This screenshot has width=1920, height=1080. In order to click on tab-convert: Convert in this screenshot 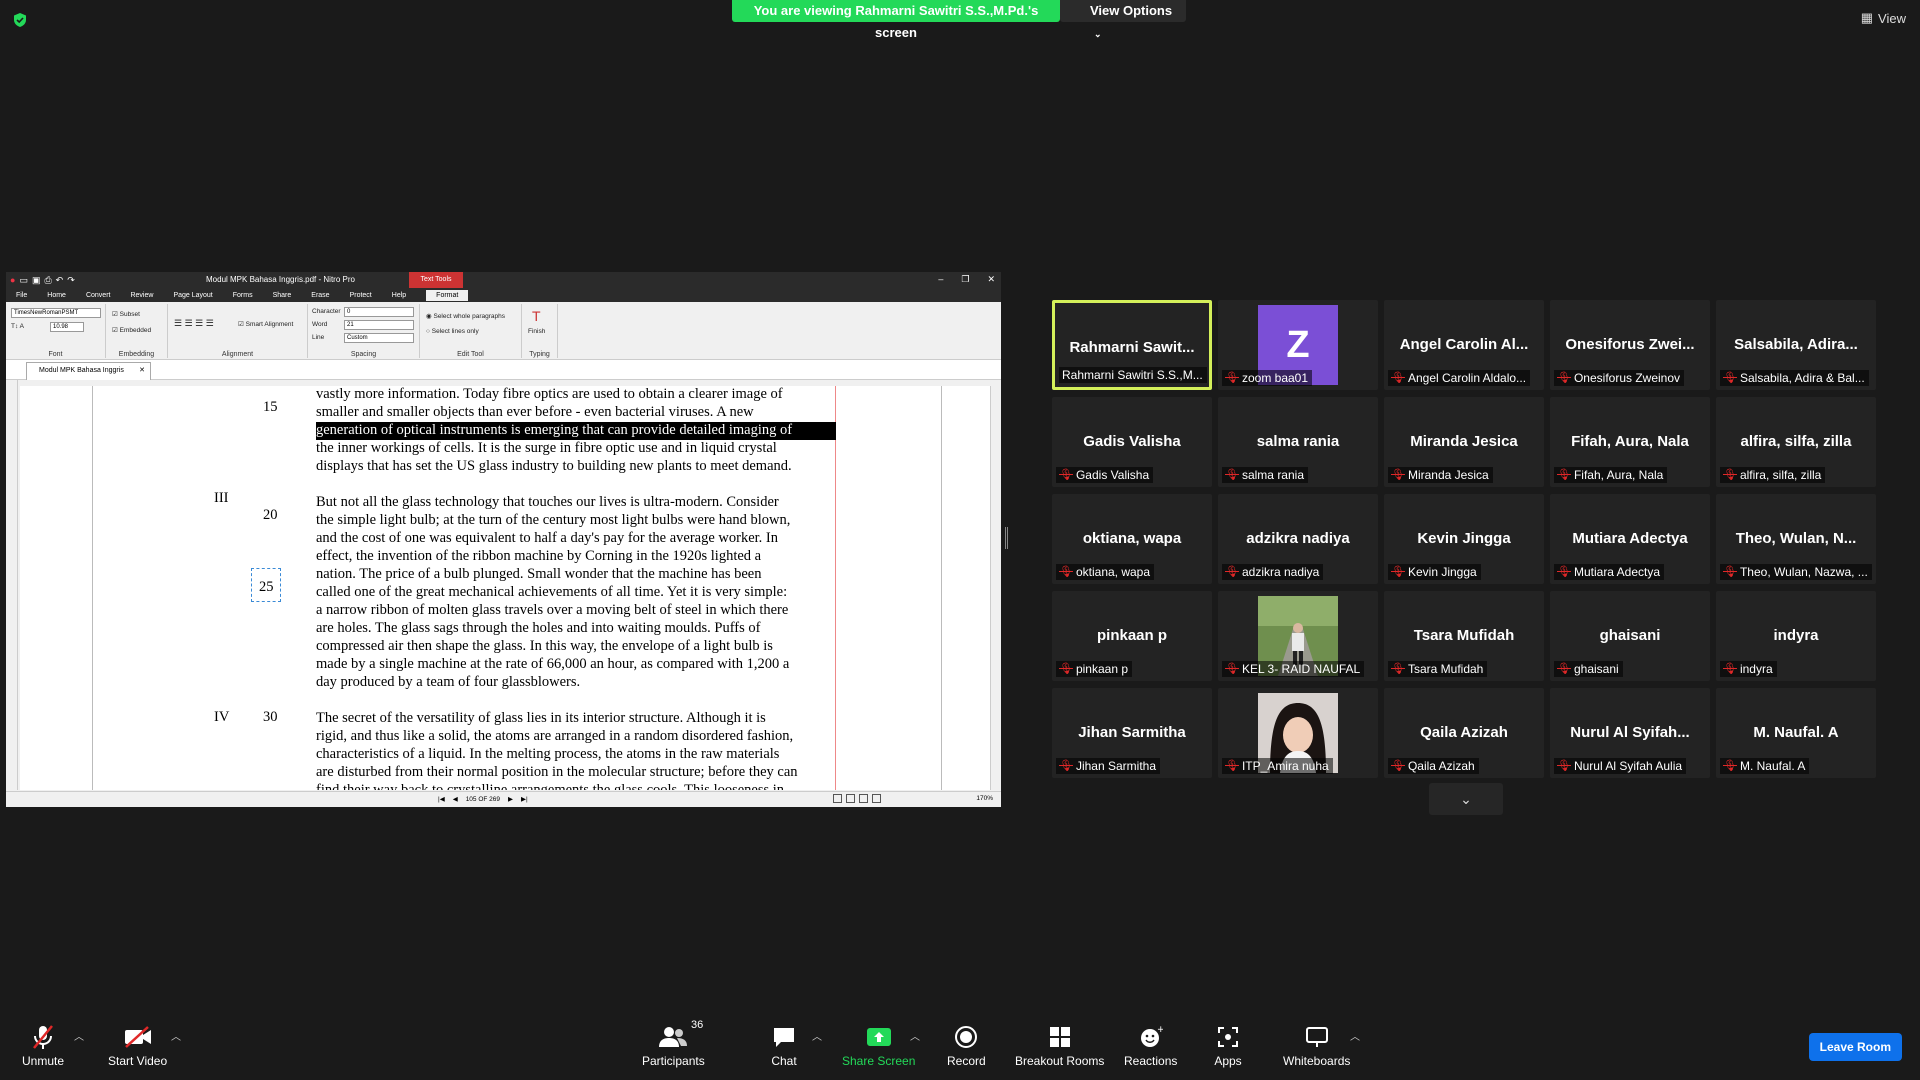, I will do `click(98, 295)`.